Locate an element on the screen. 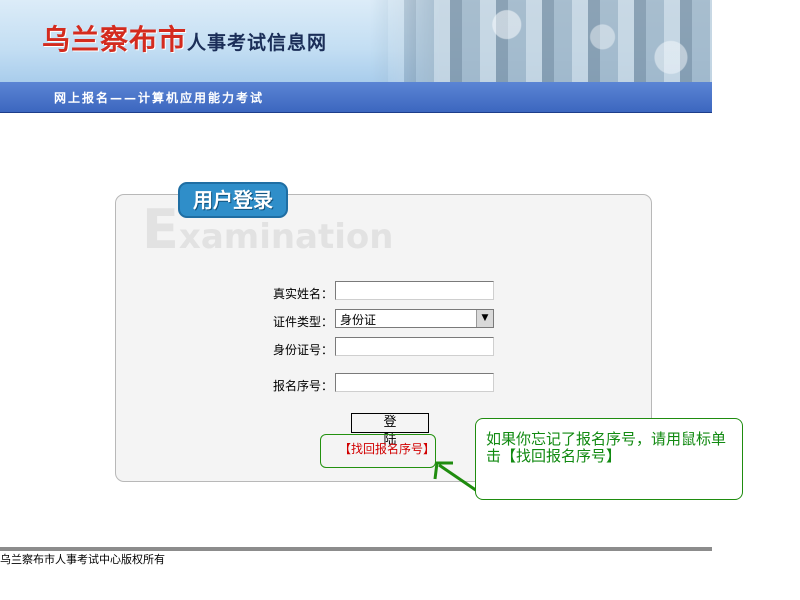 This screenshot has height=600, width=800. subnav-text: 网上报名——计算机应用能力考试 is located at coordinates (159, 98).